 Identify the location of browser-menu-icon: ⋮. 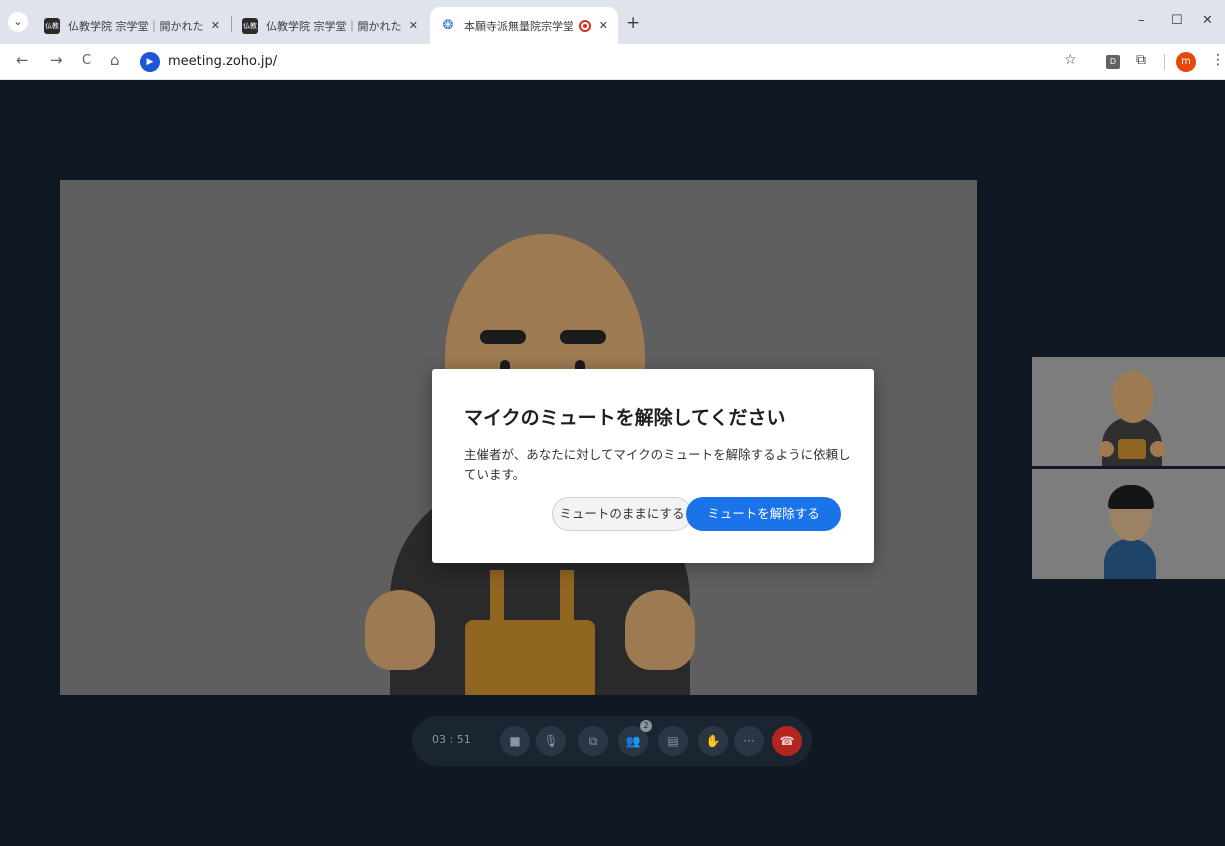
(1218, 60).